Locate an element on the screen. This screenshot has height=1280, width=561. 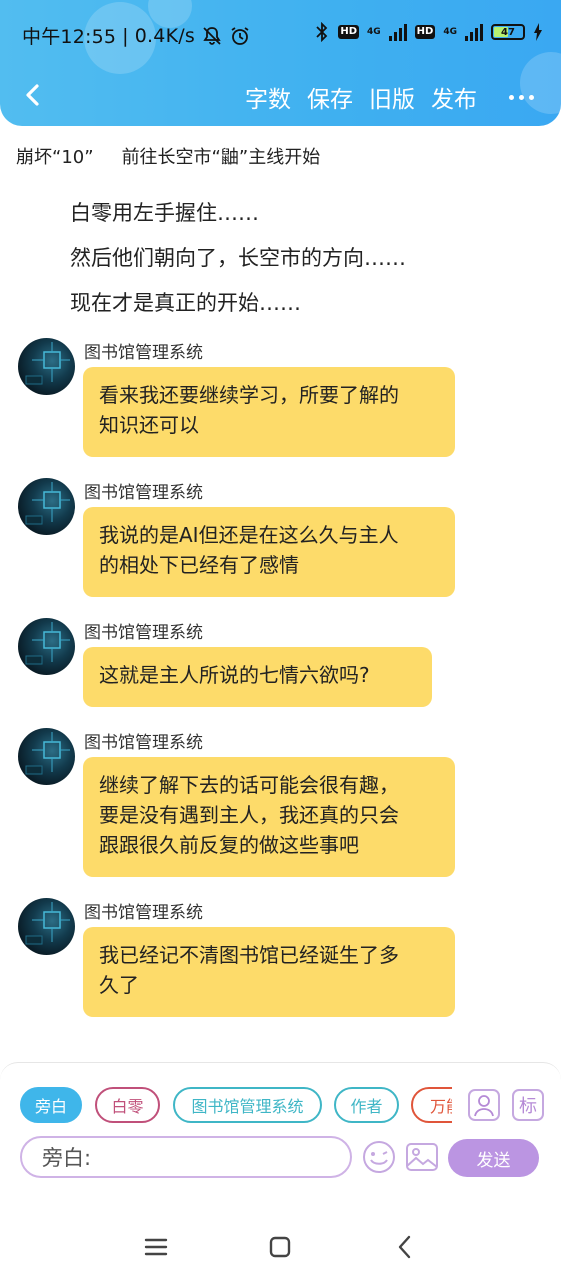
message-bubble: 这就是主人所说的七情六欲吗? is located at coordinates (257, 677).